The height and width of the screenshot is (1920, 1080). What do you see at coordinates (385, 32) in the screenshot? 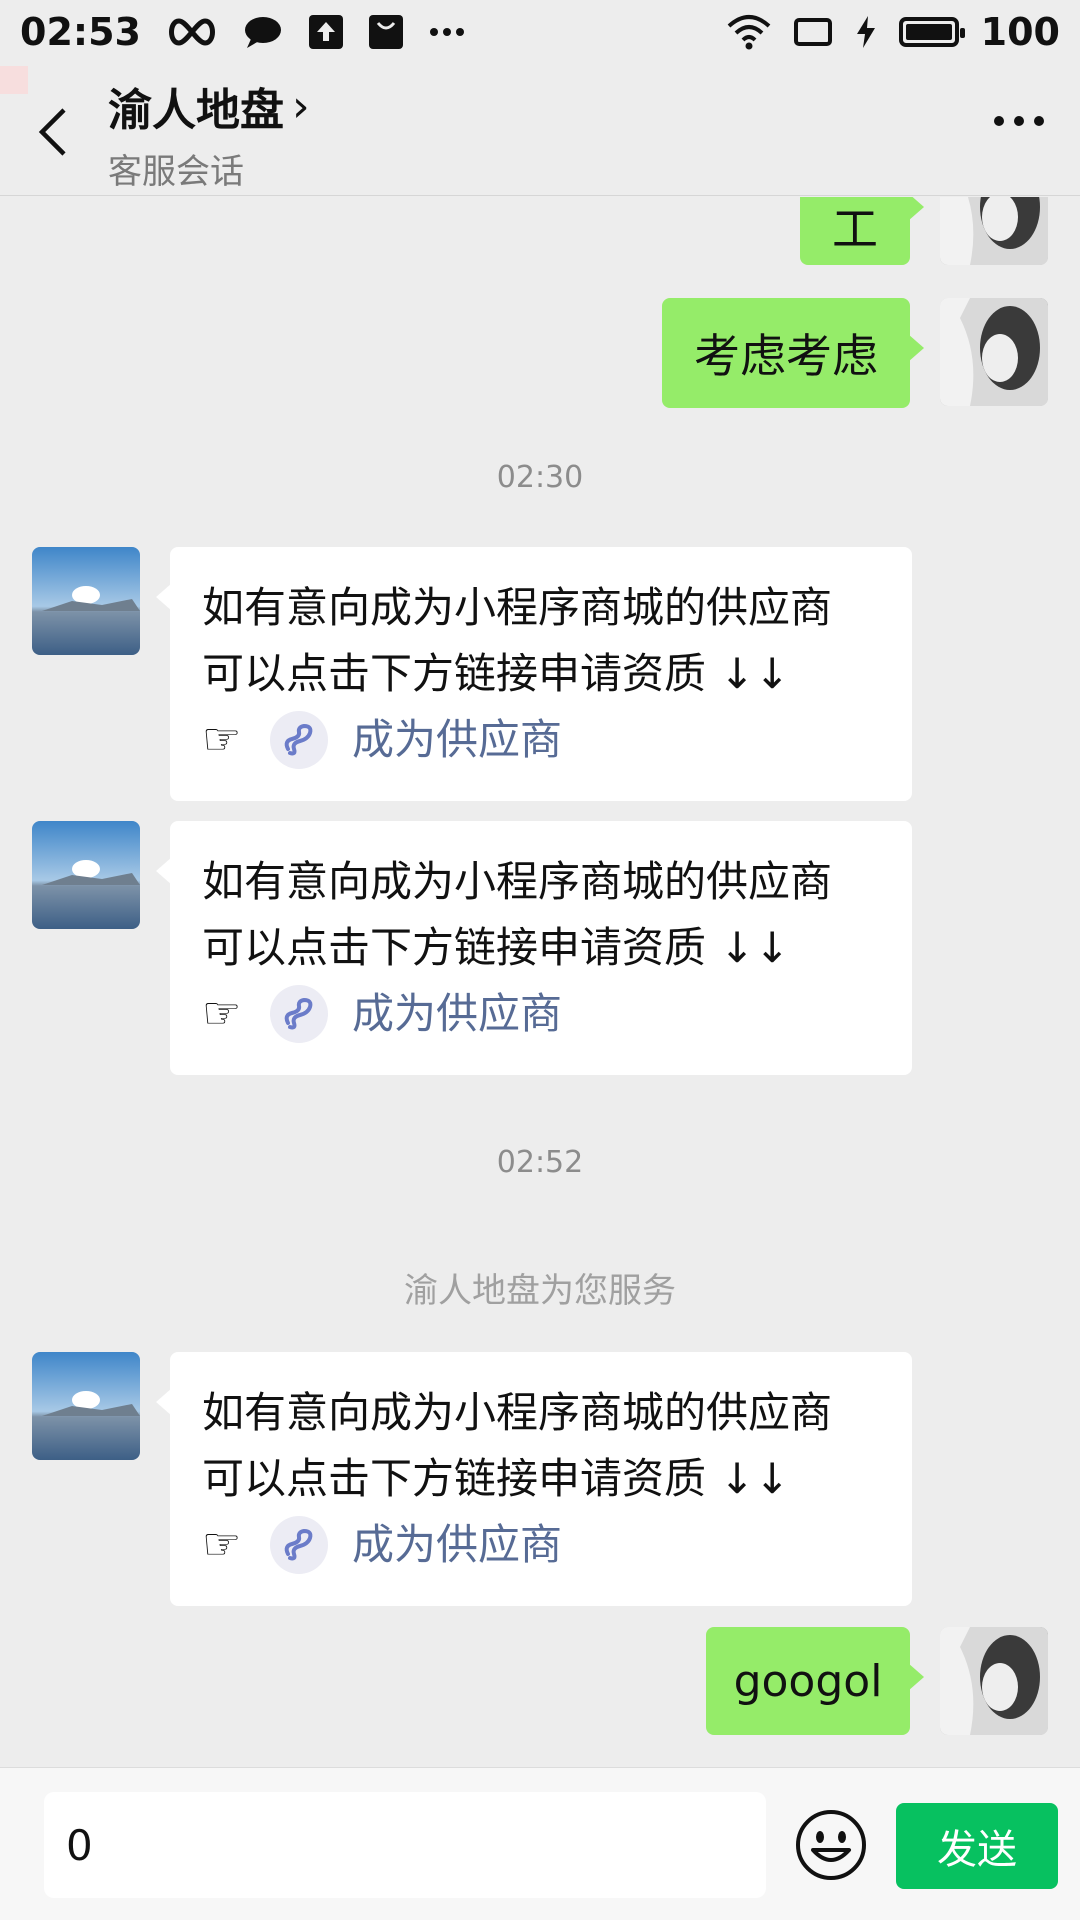
I see `bag-icon` at bounding box center [385, 32].